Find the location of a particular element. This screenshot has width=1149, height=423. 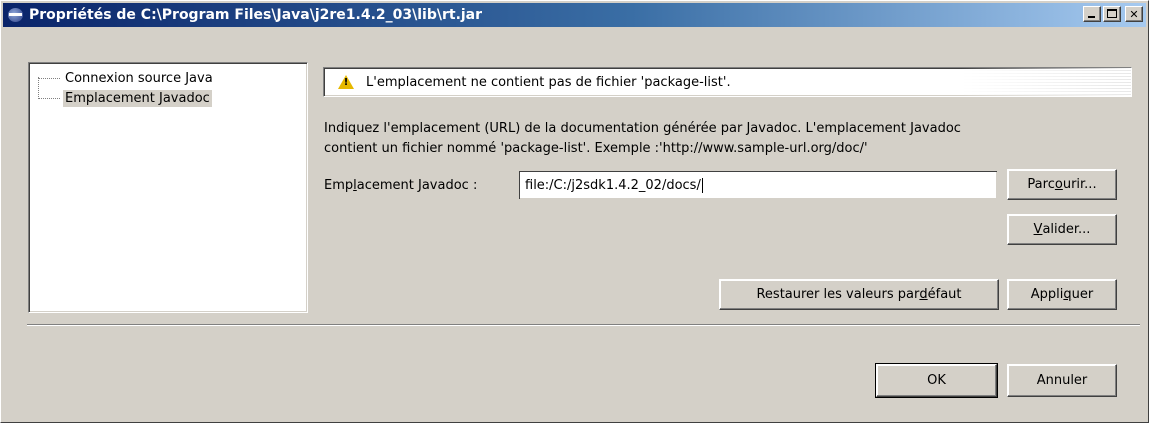

apply-button: Appli q uer is located at coordinates (1062, 294).